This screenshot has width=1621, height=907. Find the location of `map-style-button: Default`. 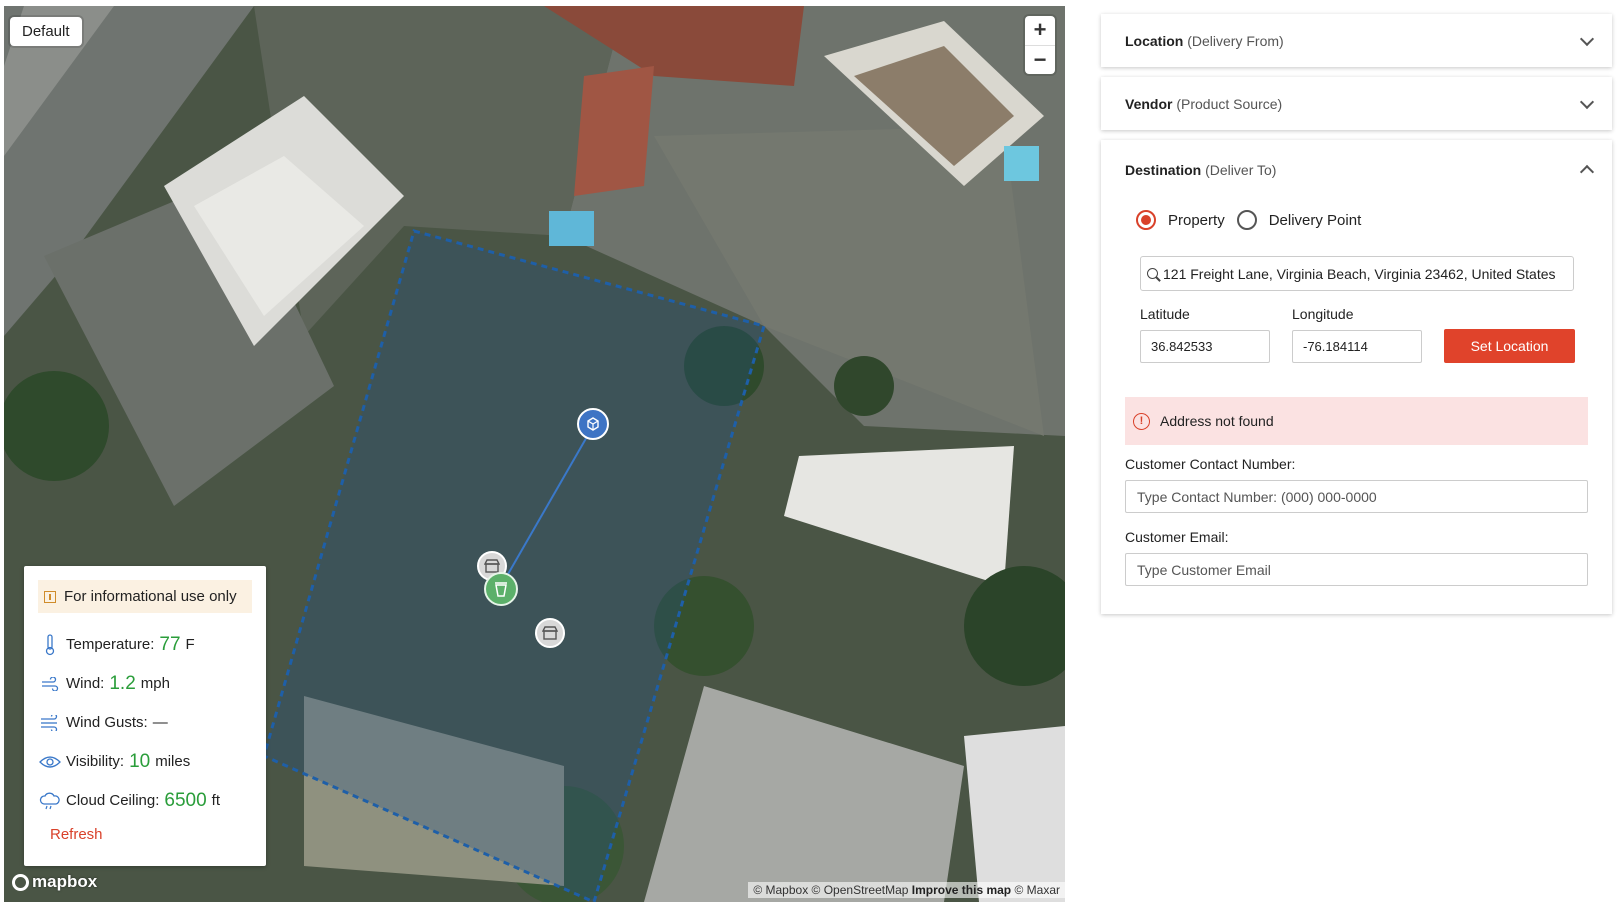

map-style-button: Default is located at coordinates (46, 31).